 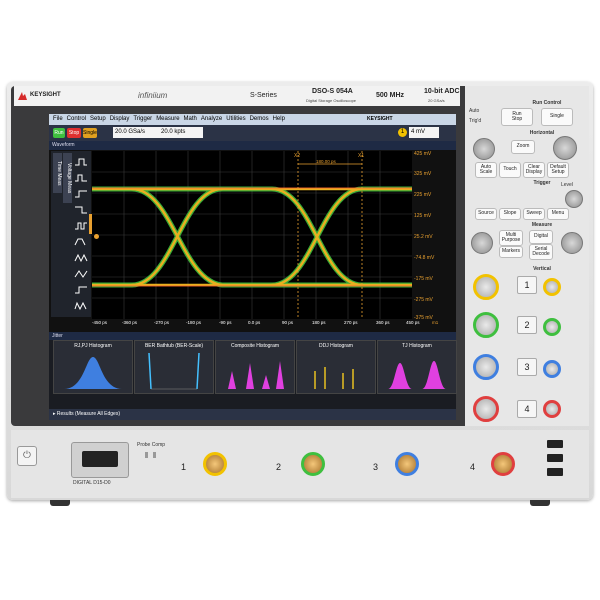 What do you see at coordinates (174, 371) in the screenshot?
I see `ber-bathtub-chart` at bounding box center [174, 371].